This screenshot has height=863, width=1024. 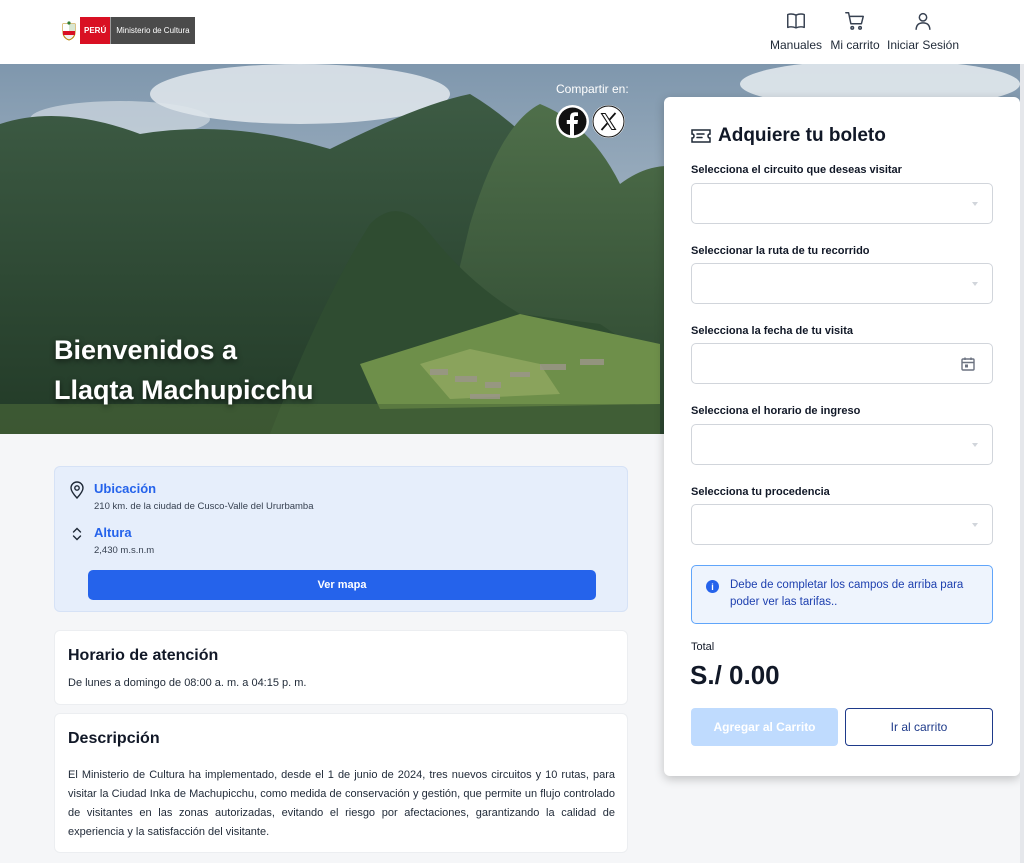 I want to click on book-icon, so click(x=796, y=21).